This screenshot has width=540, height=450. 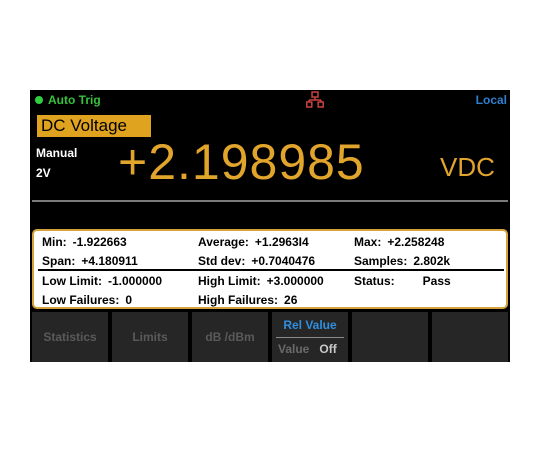 What do you see at coordinates (257, 261) in the screenshot?
I see `stat-stddev: Std dev: +0.7040476` at bounding box center [257, 261].